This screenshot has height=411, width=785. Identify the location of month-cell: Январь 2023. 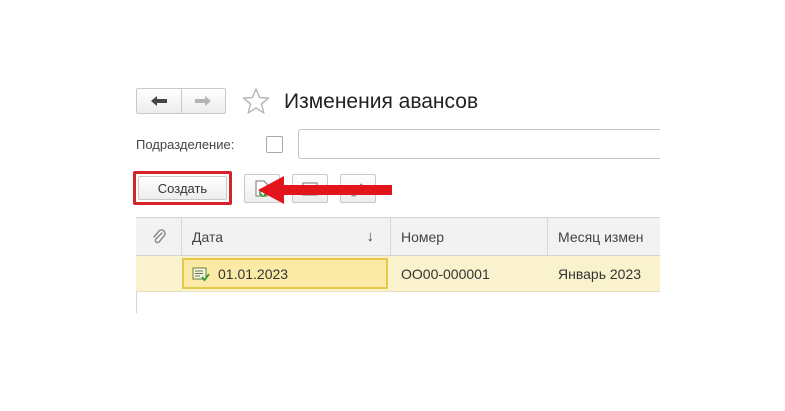
(599, 273).